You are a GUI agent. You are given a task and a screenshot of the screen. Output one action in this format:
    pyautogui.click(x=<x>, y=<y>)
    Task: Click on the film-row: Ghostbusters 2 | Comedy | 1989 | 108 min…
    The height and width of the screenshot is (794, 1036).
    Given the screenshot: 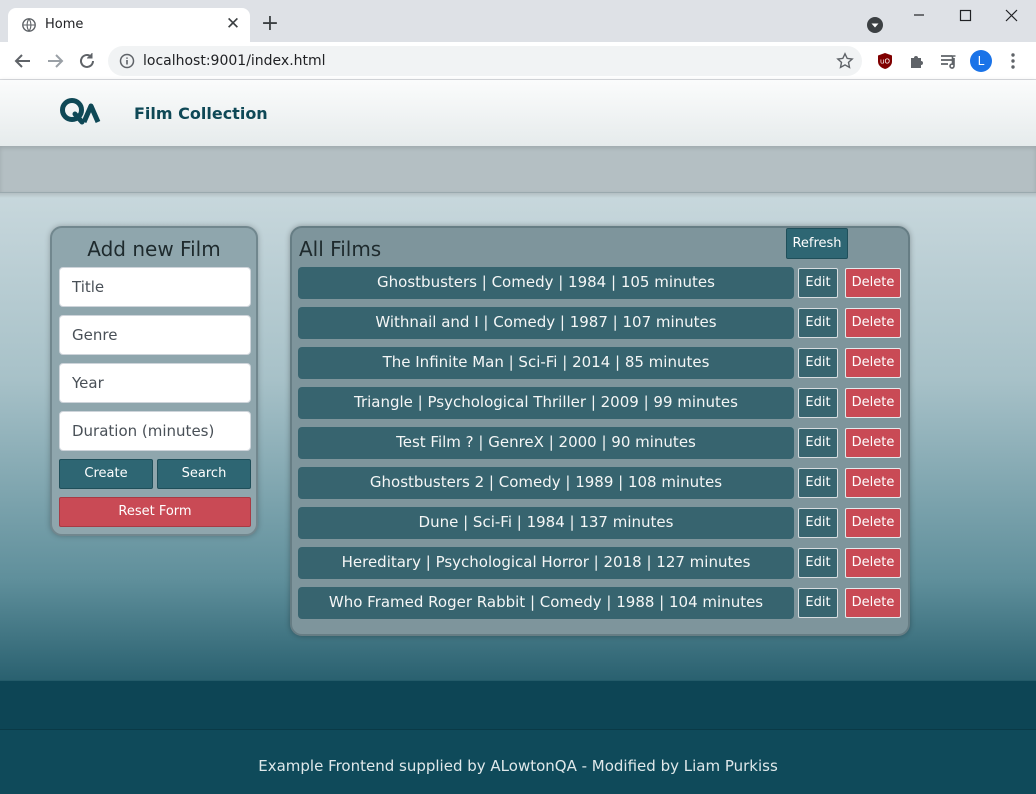 What is the action you would take?
    pyautogui.click(x=601, y=483)
    